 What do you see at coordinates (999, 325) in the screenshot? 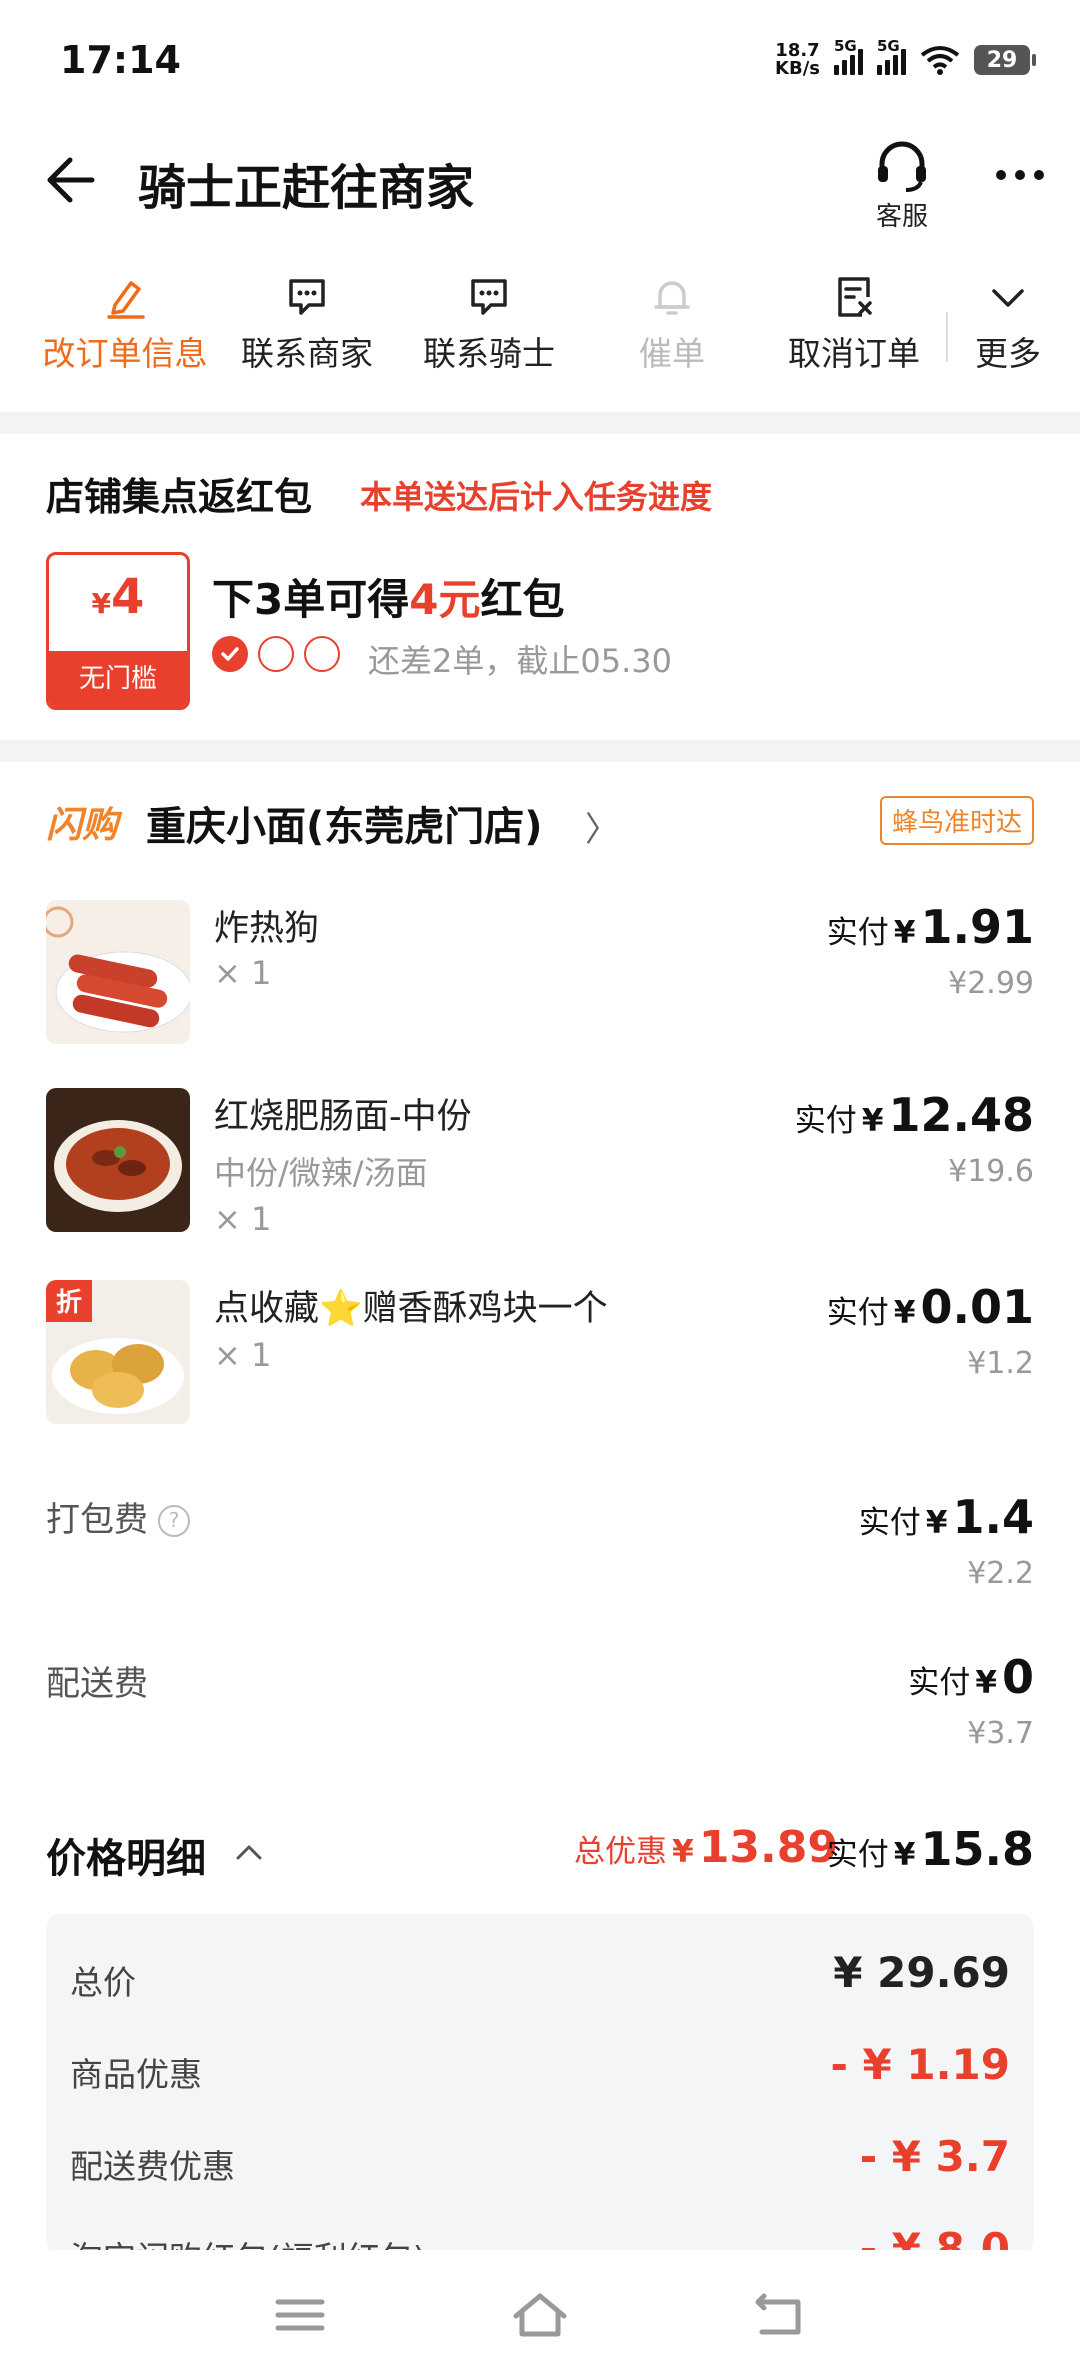
I see `more-actions-button: 更多` at bounding box center [999, 325].